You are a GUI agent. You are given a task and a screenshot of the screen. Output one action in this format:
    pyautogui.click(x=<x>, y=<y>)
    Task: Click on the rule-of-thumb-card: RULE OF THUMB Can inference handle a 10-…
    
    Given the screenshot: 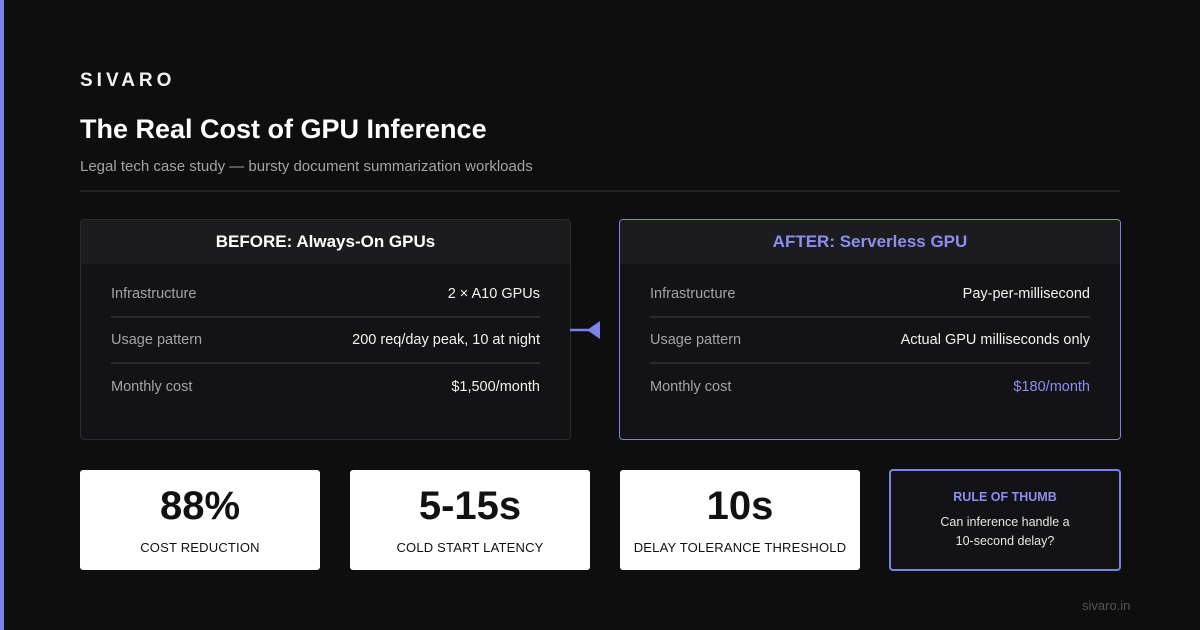 What is the action you would take?
    pyautogui.click(x=1005, y=520)
    